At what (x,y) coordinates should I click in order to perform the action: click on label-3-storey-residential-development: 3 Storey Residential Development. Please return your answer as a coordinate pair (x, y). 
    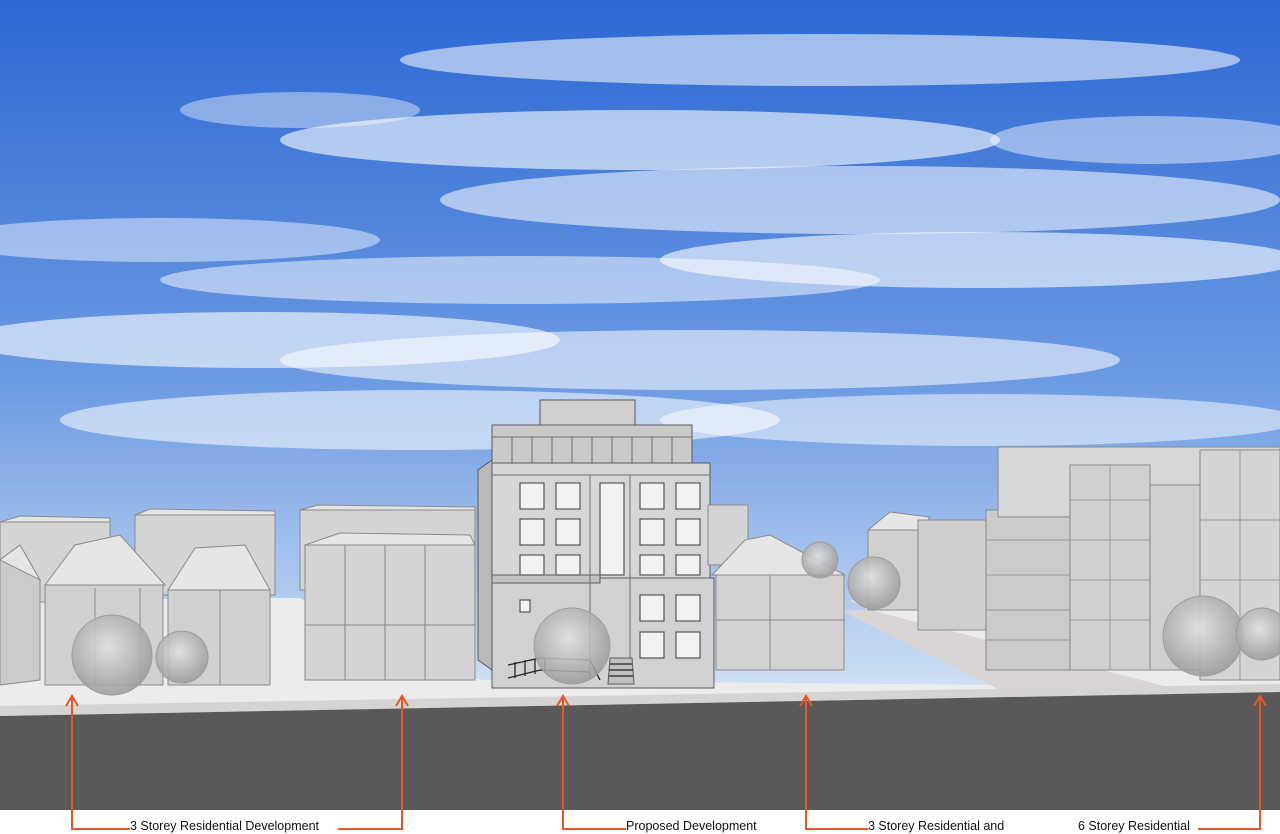
    Looking at the image, I should click on (224, 826).